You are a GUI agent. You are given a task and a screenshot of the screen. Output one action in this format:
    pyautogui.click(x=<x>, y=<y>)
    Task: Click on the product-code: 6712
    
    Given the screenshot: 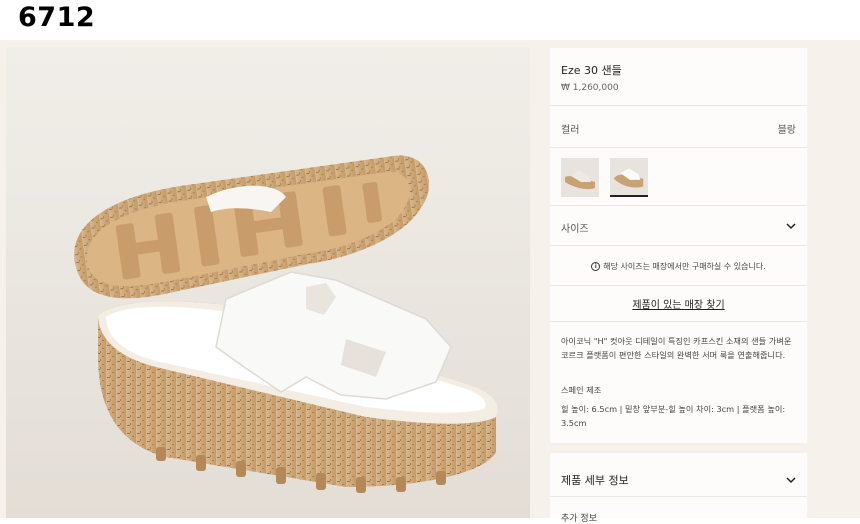 What is the action you would take?
    pyautogui.click(x=57, y=17)
    